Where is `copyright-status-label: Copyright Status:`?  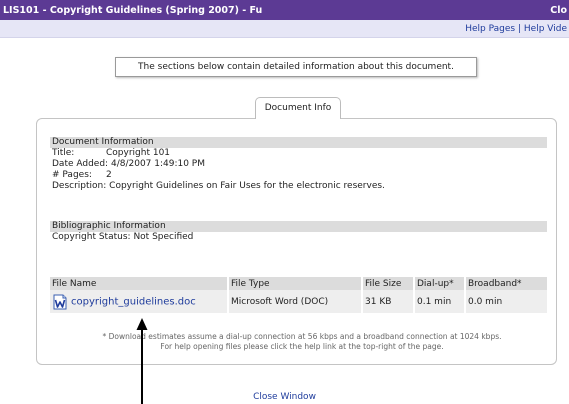
copyright-status-label: Copyright Status: is located at coordinates (91, 237).